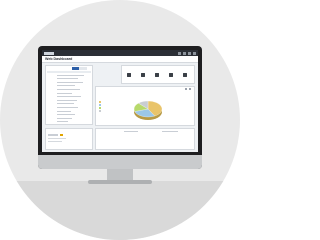 The image size is (320, 240). What do you see at coordinates (143, 75) in the screenshot?
I see `grid-icon` at bounding box center [143, 75].